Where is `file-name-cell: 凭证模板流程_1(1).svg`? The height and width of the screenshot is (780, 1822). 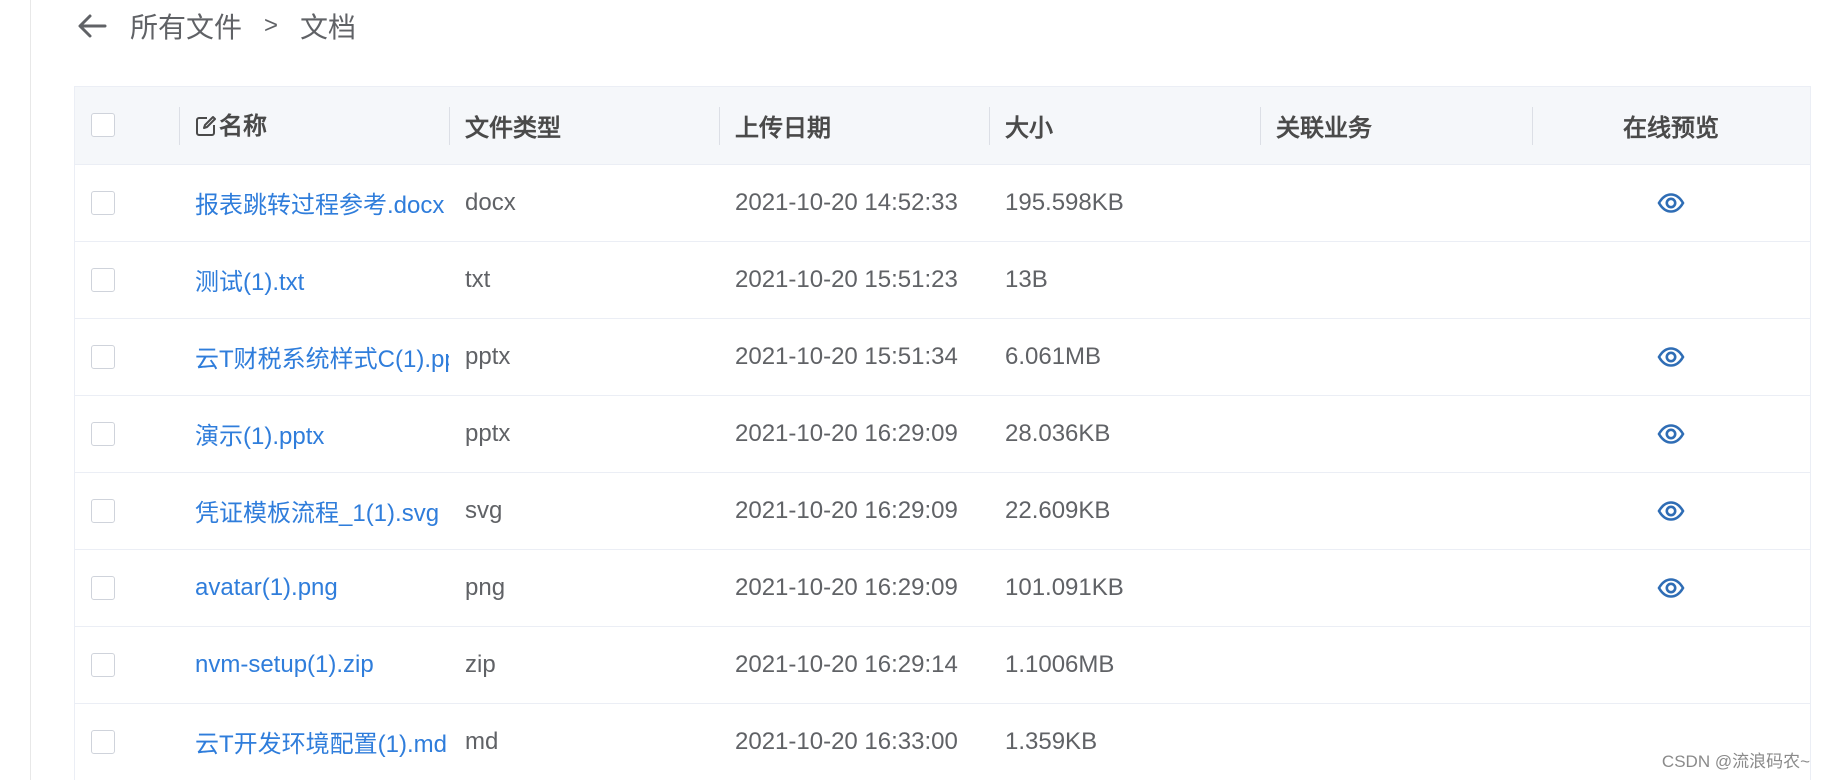
file-name-cell: 凭证模板流程_1(1).svg is located at coordinates (314, 510).